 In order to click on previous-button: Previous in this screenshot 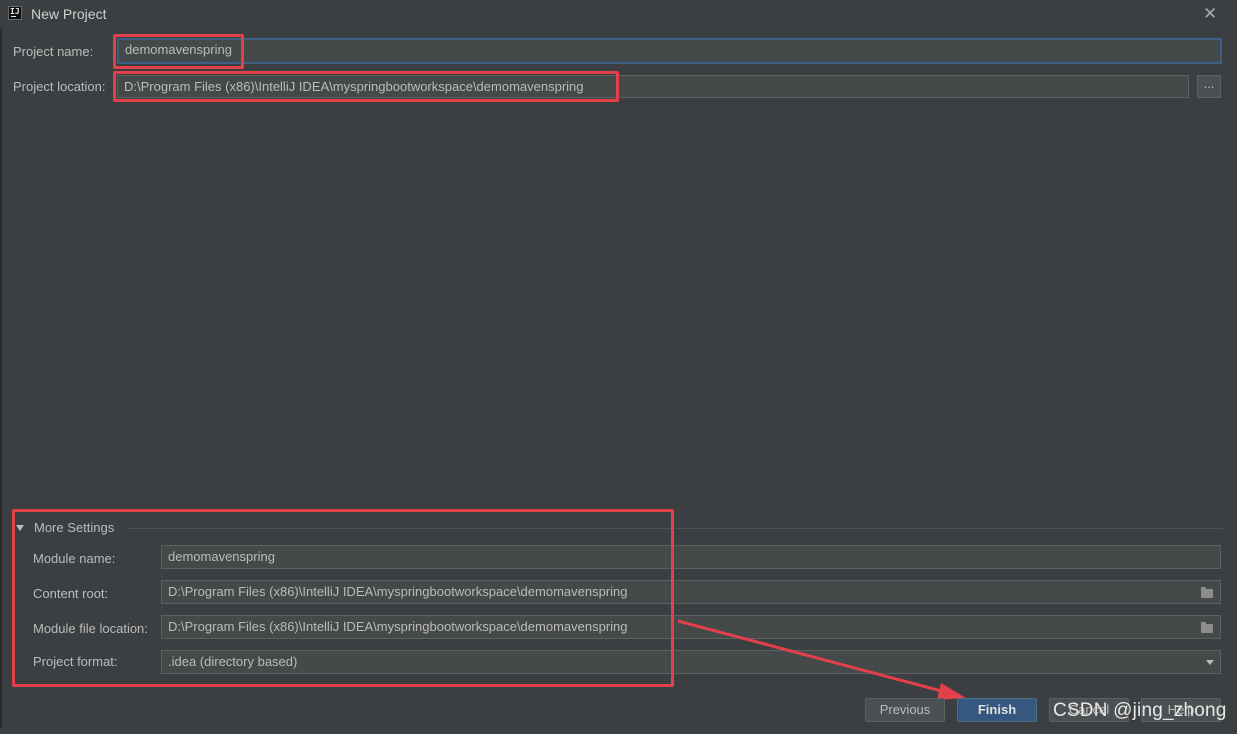, I will do `click(905, 710)`.